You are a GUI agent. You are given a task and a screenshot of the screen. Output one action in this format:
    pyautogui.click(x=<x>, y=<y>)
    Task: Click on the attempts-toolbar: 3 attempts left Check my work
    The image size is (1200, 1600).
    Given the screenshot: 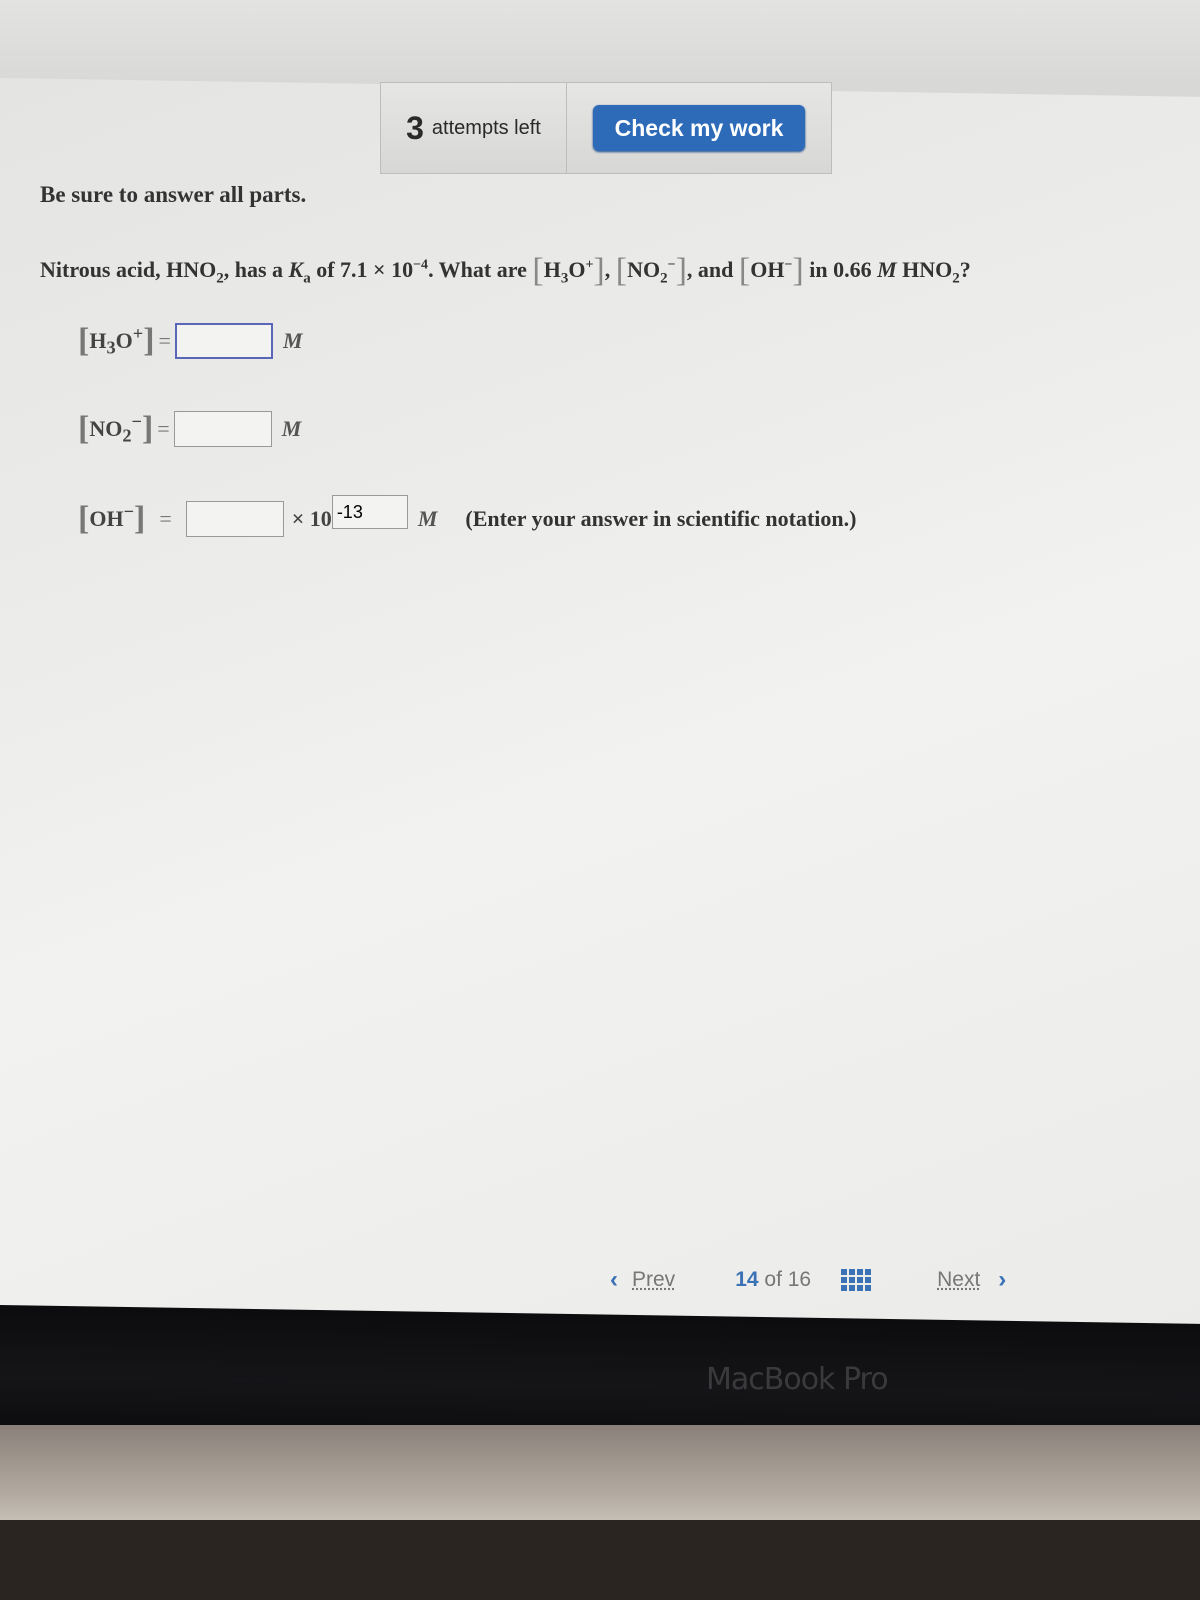 What is the action you would take?
    pyautogui.click(x=606, y=128)
    